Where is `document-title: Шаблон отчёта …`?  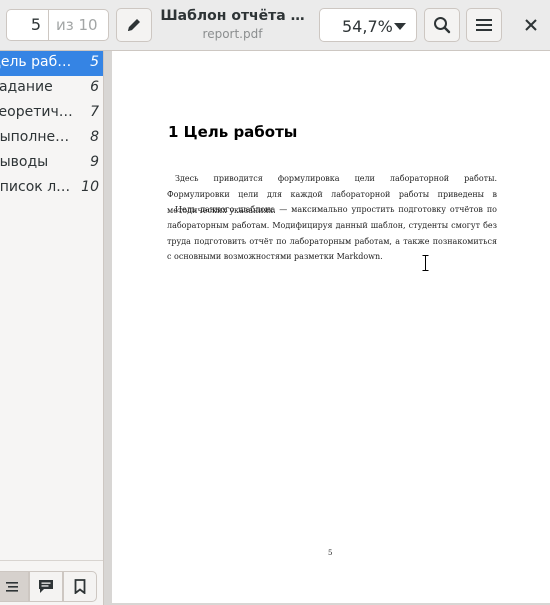 document-title: Шаблон отчёта … is located at coordinates (232, 16).